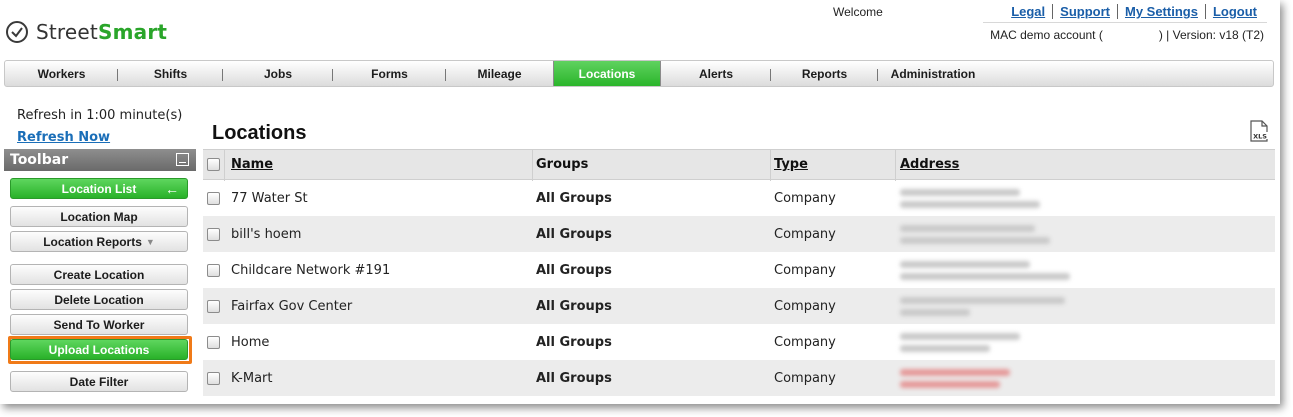  Describe the element at coordinates (929, 164) in the screenshot. I see `address-column-header: Address` at that location.